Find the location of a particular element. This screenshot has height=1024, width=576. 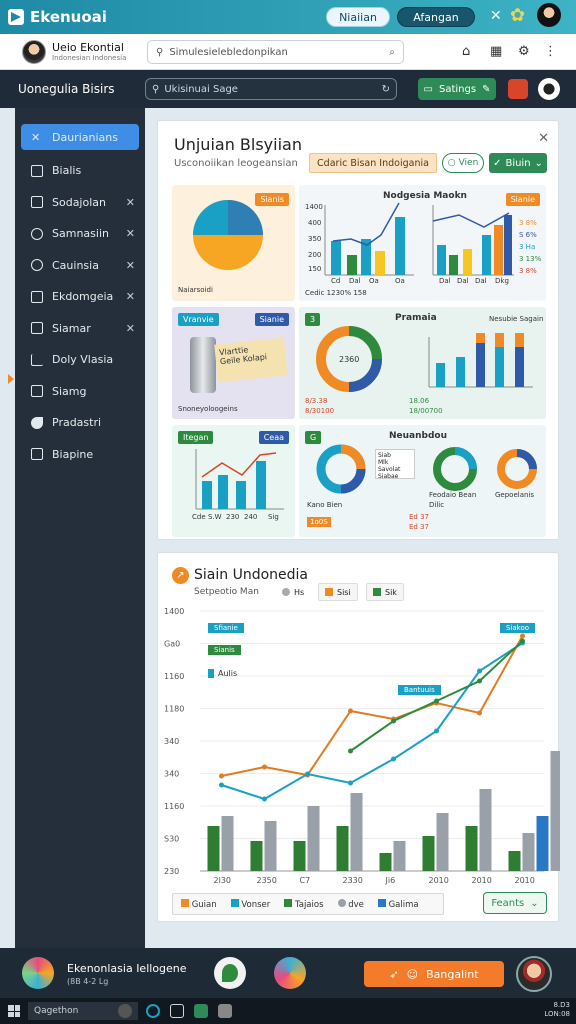

sidebar-item-10: Biapine is located at coordinates (80, 455).